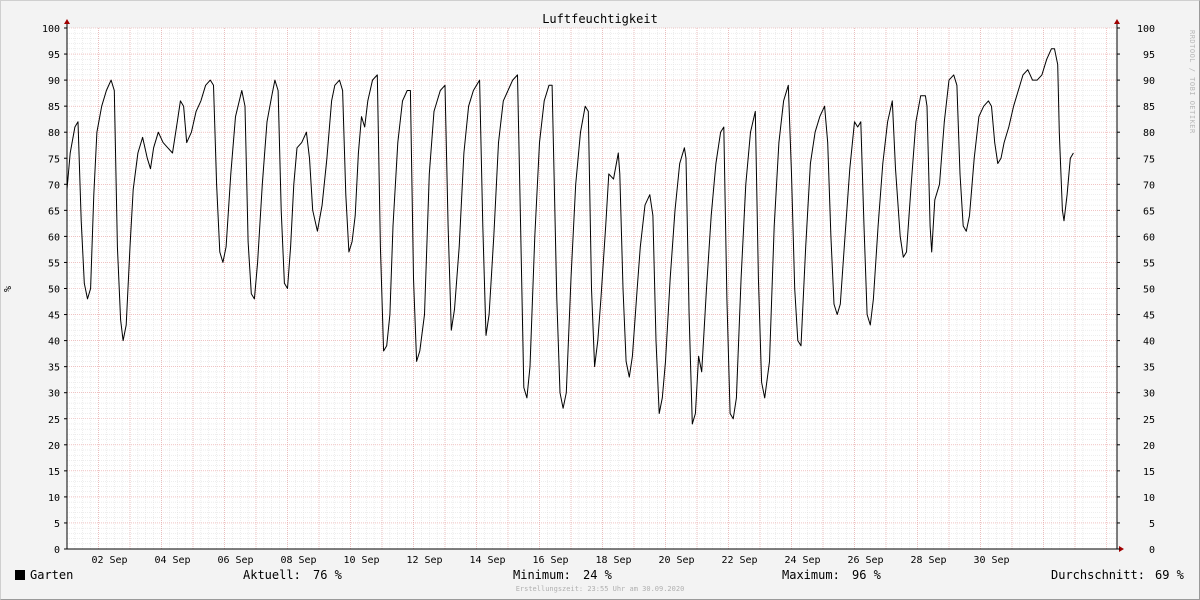 The height and width of the screenshot is (600, 1200). I want to click on y-tick-label-right: 40, so click(1149, 342).